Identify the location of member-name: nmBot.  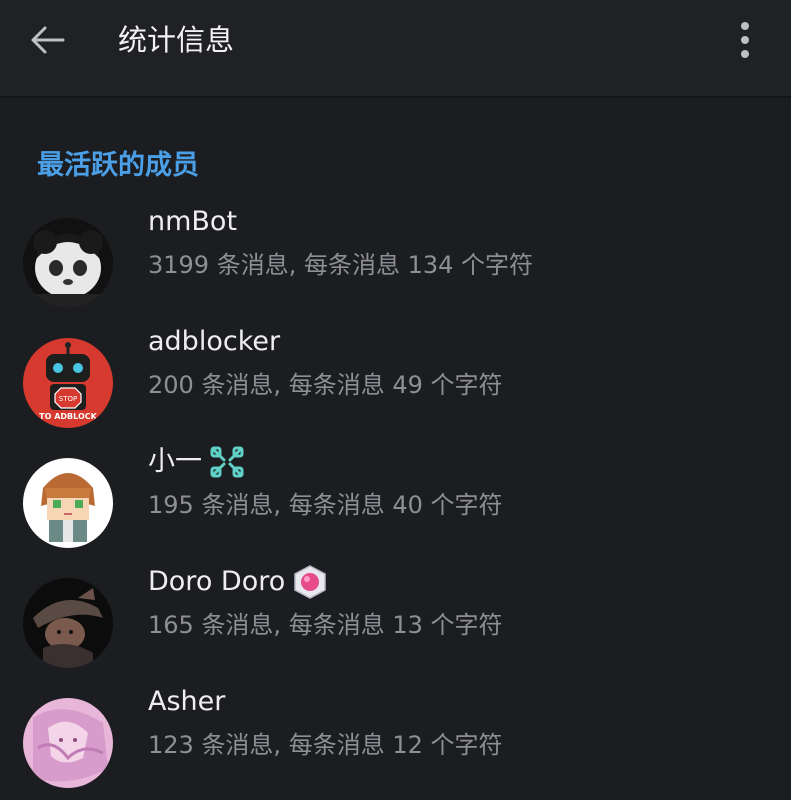
(193, 221).